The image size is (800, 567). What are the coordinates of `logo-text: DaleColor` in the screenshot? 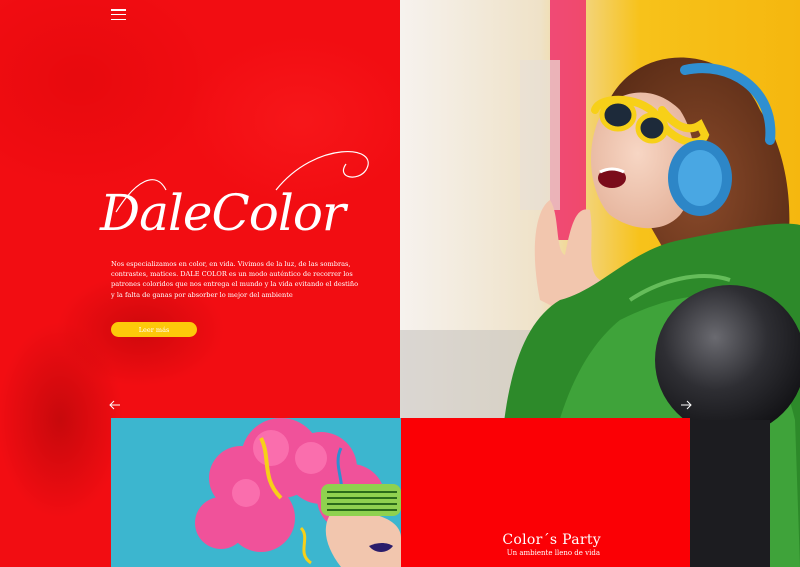 It's located at (224, 213).